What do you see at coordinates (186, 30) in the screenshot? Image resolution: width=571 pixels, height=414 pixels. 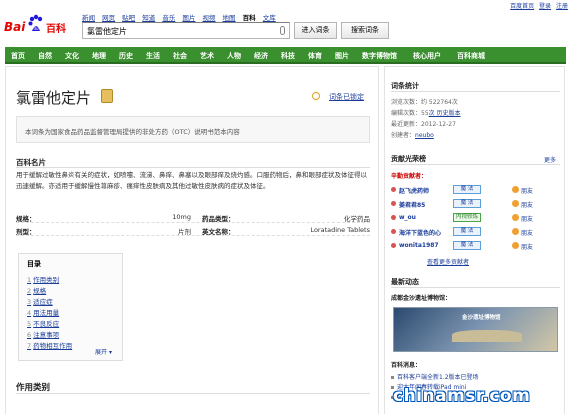 I see `search-input: 氯雷他定片` at bounding box center [186, 30].